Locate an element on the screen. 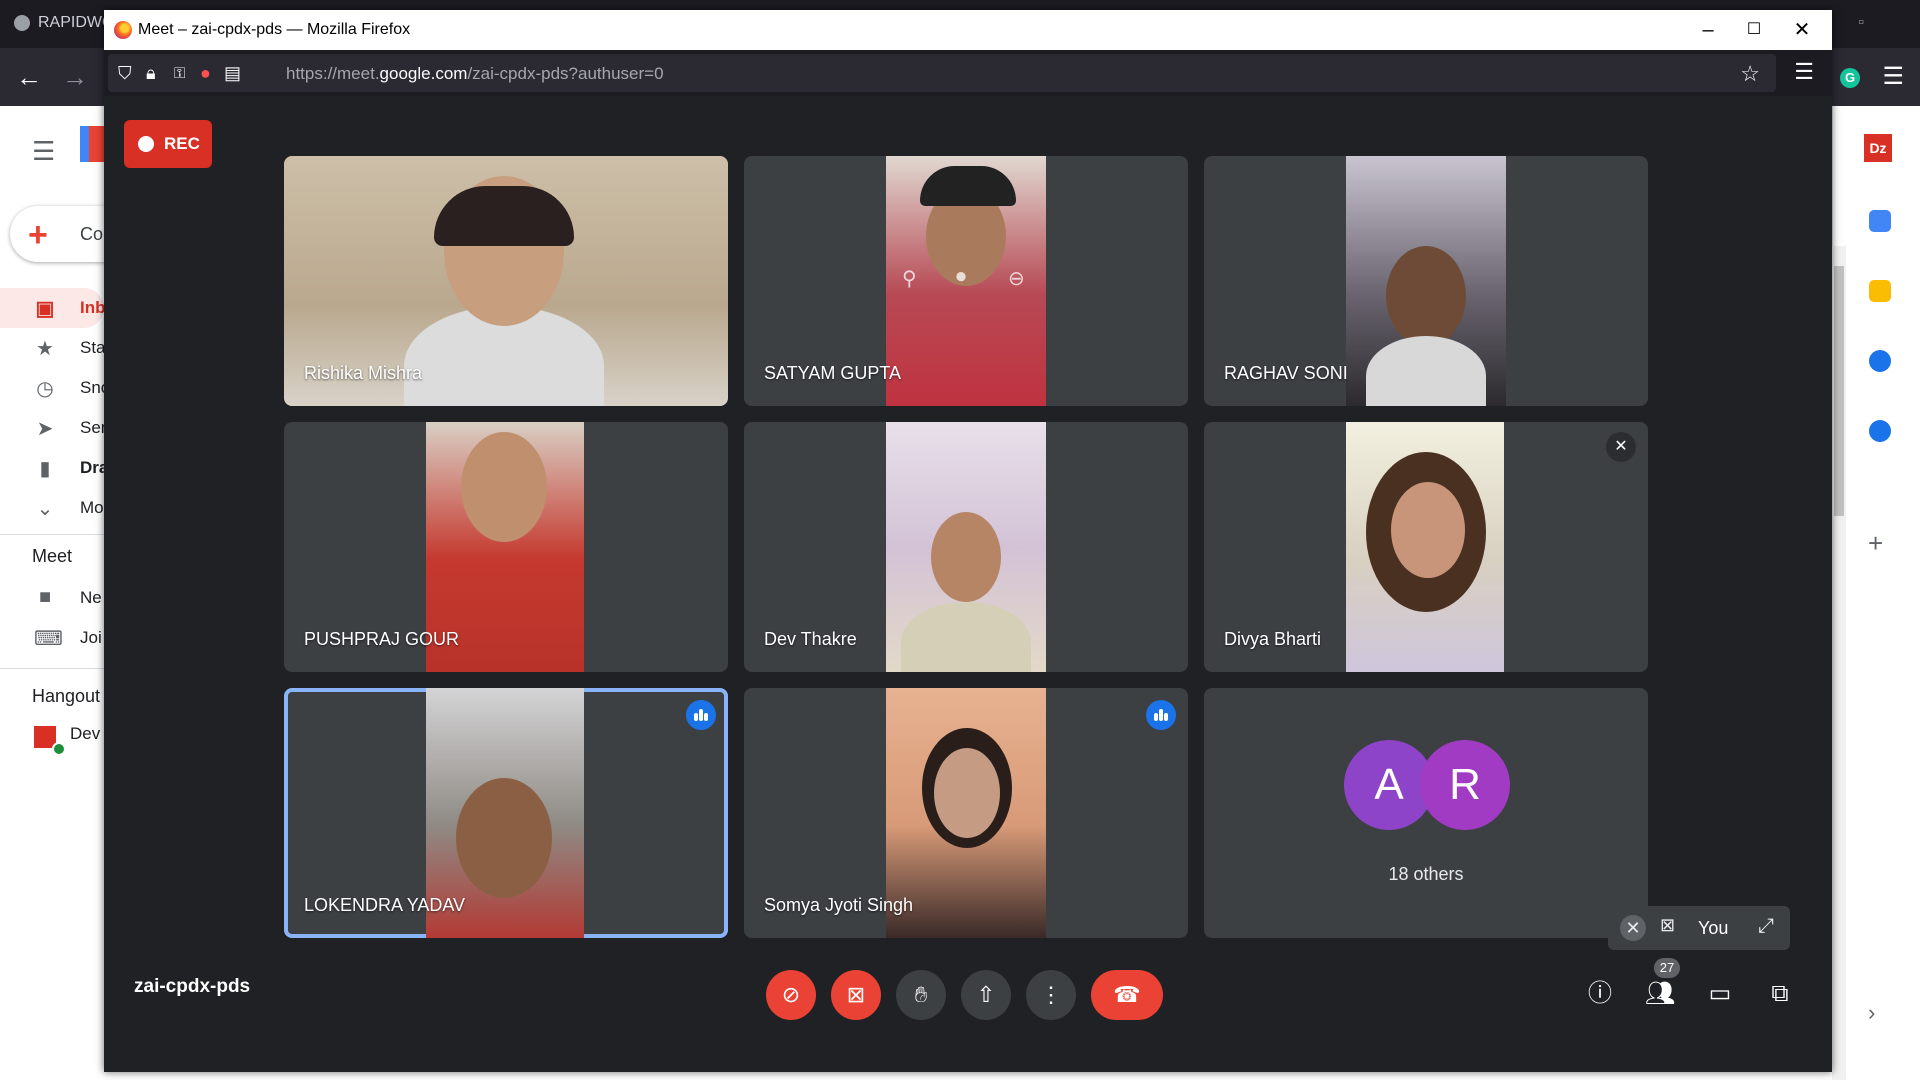 The width and height of the screenshot is (1920, 1080). sidebar-item-starred: ★ Sta is located at coordinates (52, 348).